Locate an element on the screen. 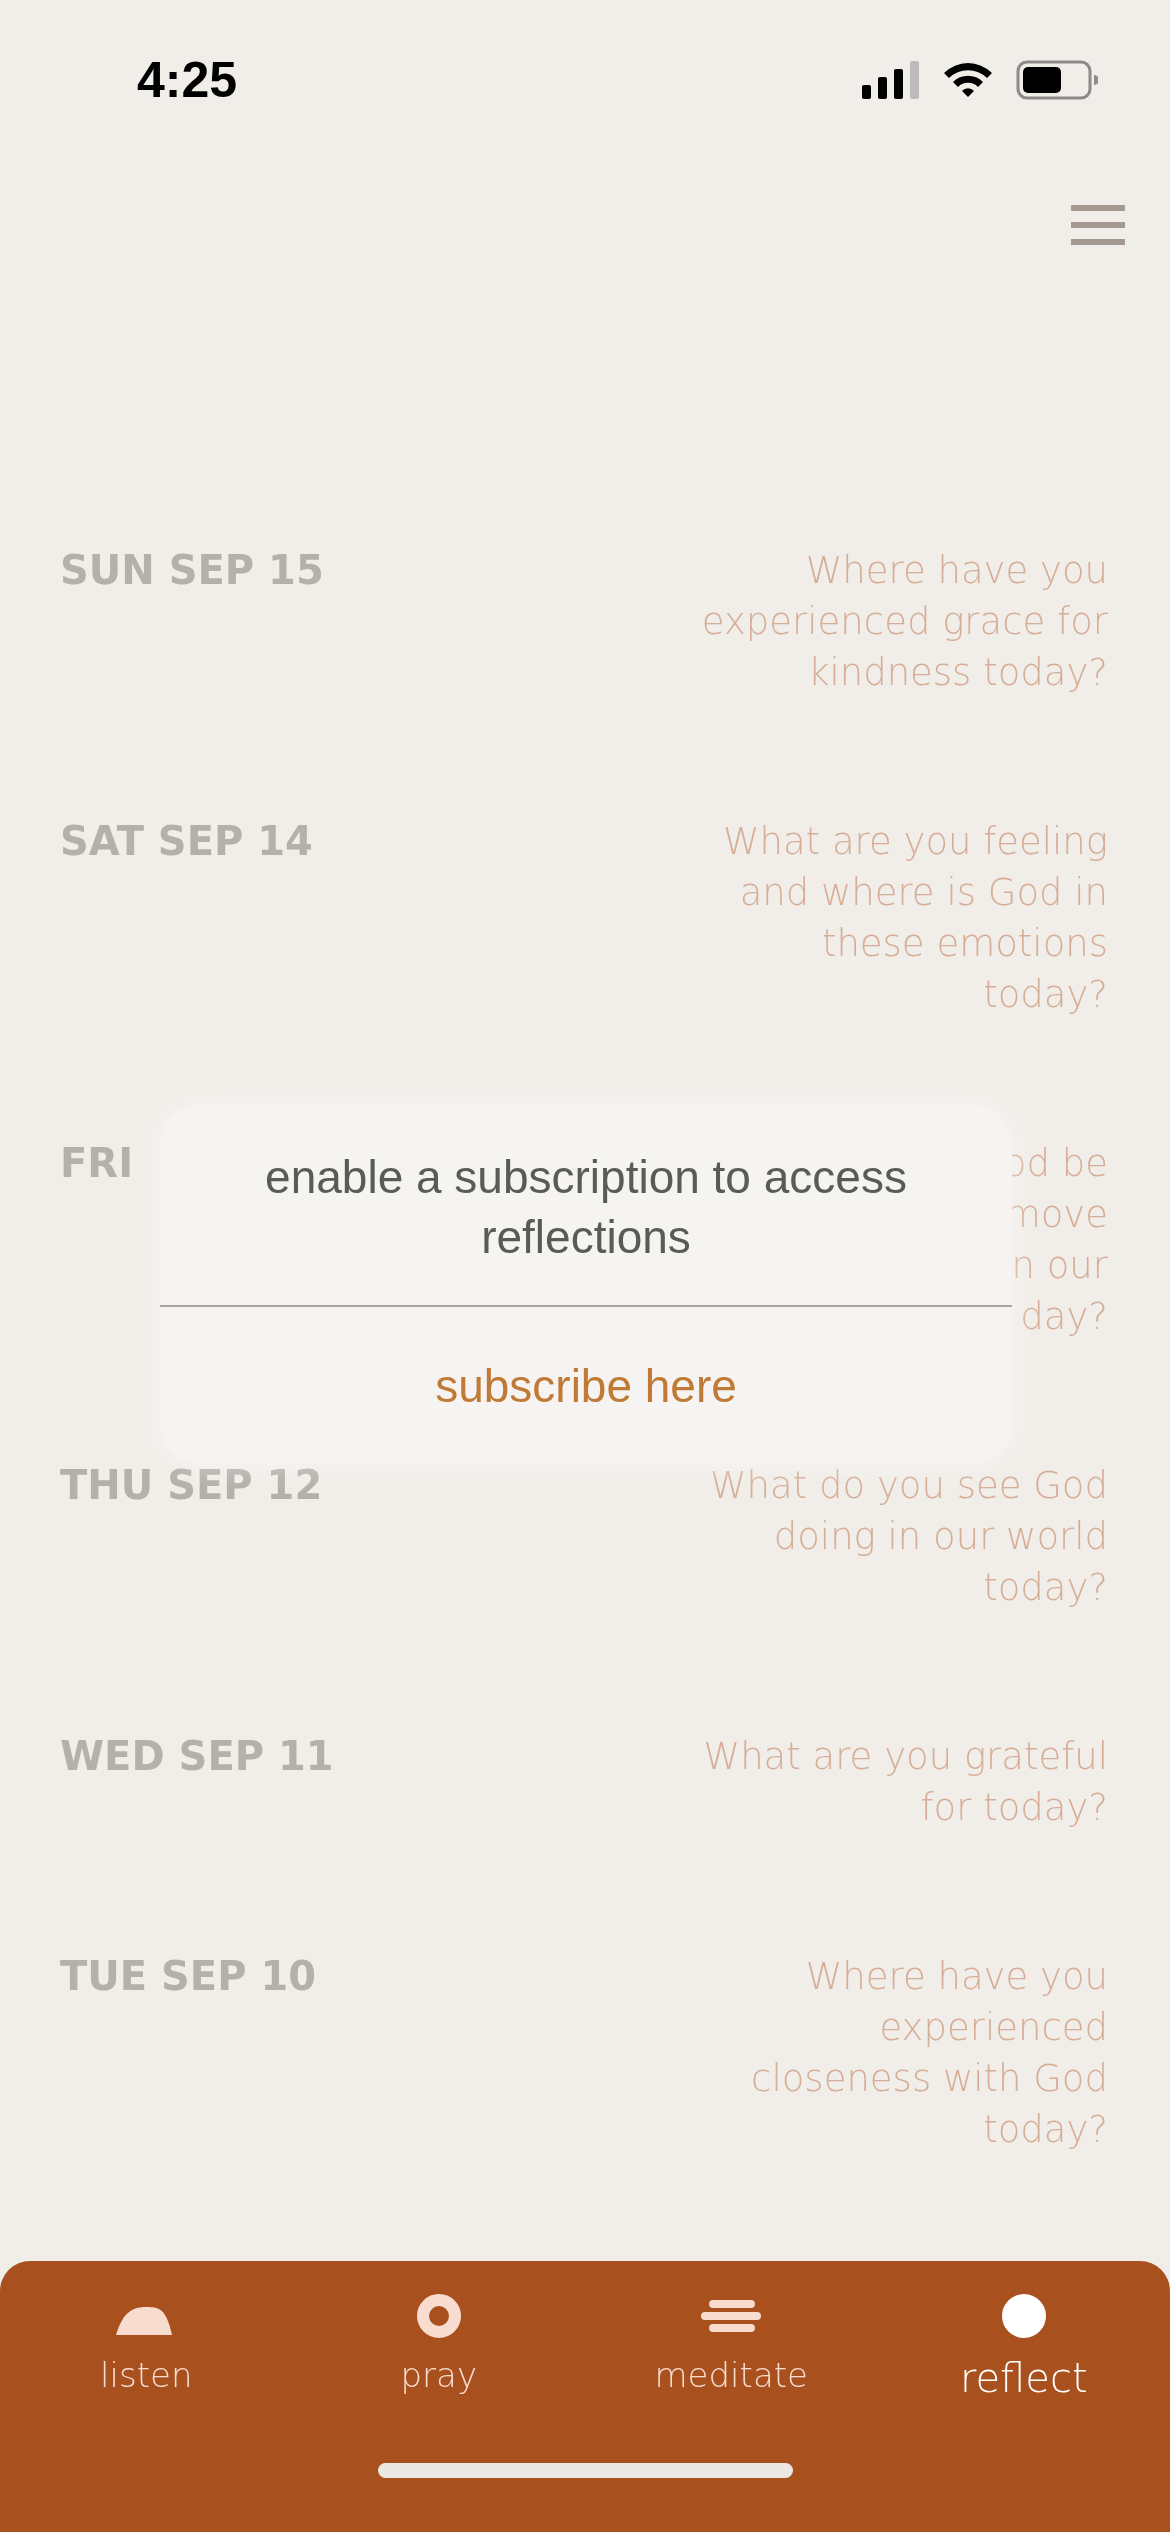 The image size is (1170, 2532). tab: meditate is located at coordinates (731, 2346).